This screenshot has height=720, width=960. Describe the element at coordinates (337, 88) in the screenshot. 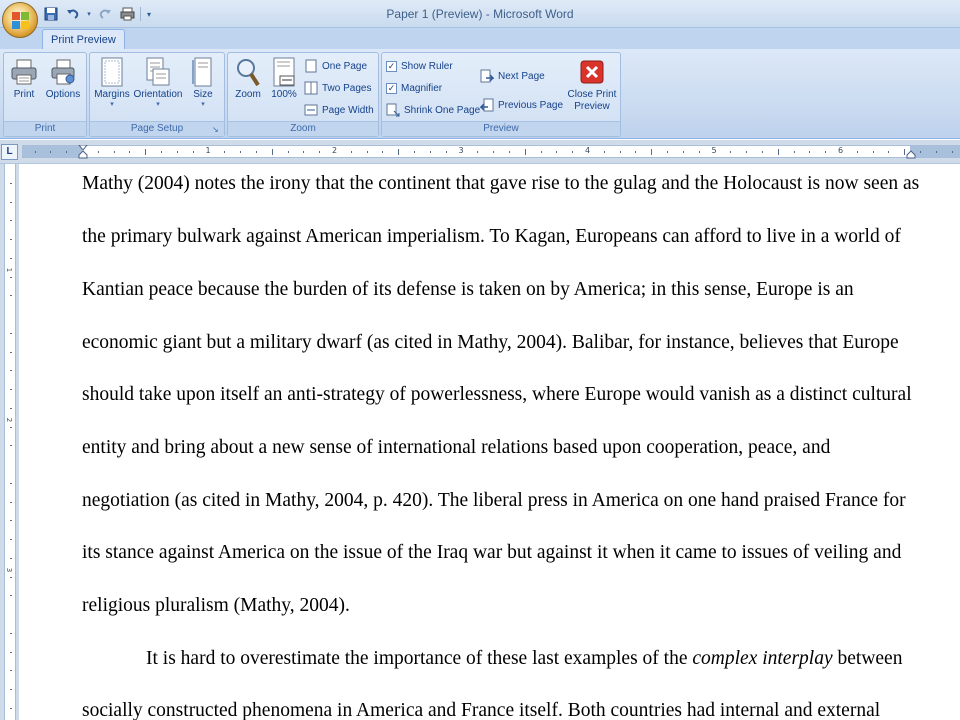

I see `two-pages-button: Two Pages` at that location.